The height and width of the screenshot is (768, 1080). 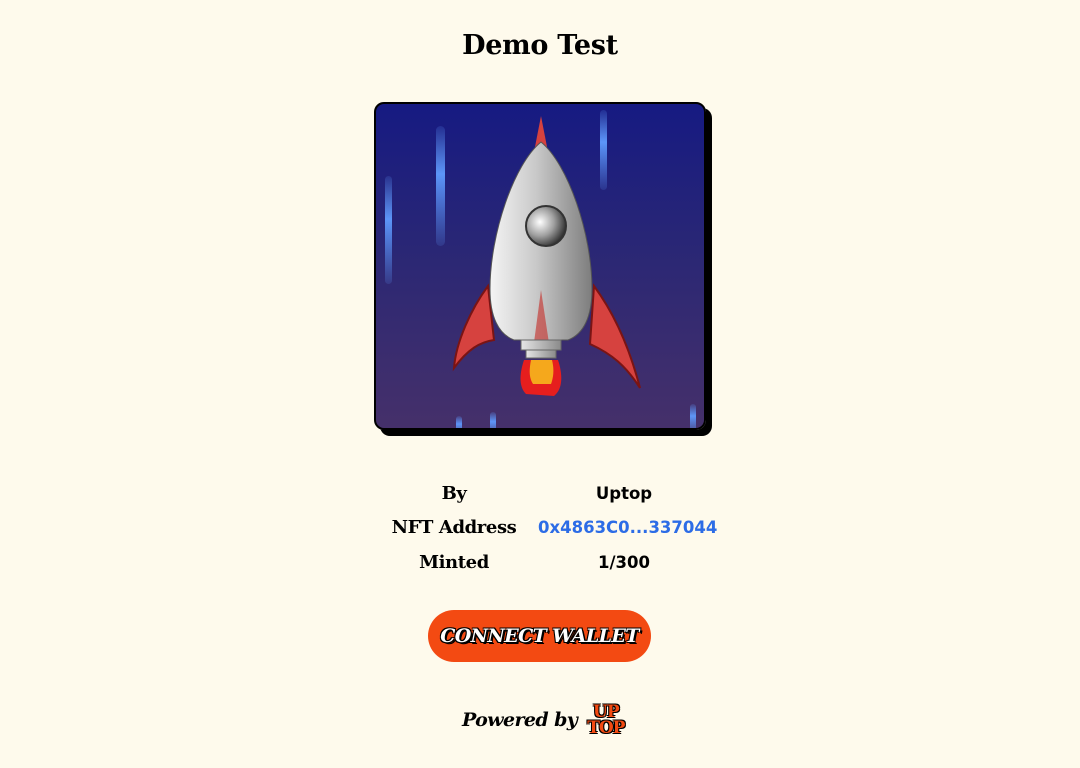 What do you see at coordinates (606, 728) in the screenshot?
I see `uptop-logo-line2: TOP` at bounding box center [606, 728].